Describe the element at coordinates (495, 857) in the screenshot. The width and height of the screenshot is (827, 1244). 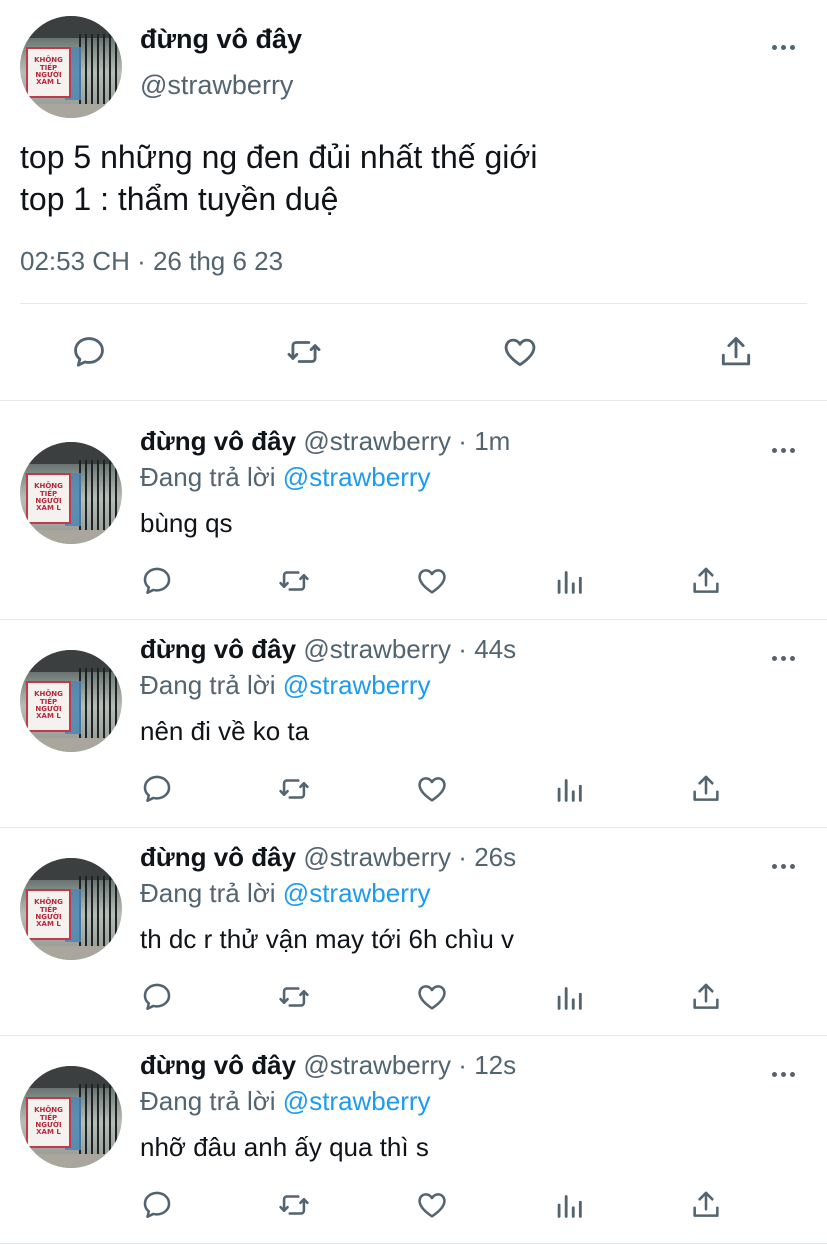
I see `relative-time: 26s` at that location.